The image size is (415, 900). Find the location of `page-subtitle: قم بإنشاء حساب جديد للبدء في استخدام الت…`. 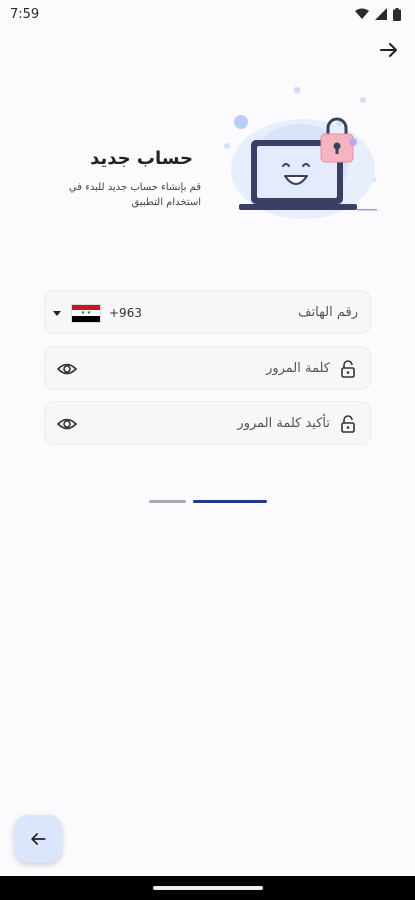

page-subtitle: قم بإنشاء حساب جديد للبدء في استخدام الت… is located at coordinates (134, 195).